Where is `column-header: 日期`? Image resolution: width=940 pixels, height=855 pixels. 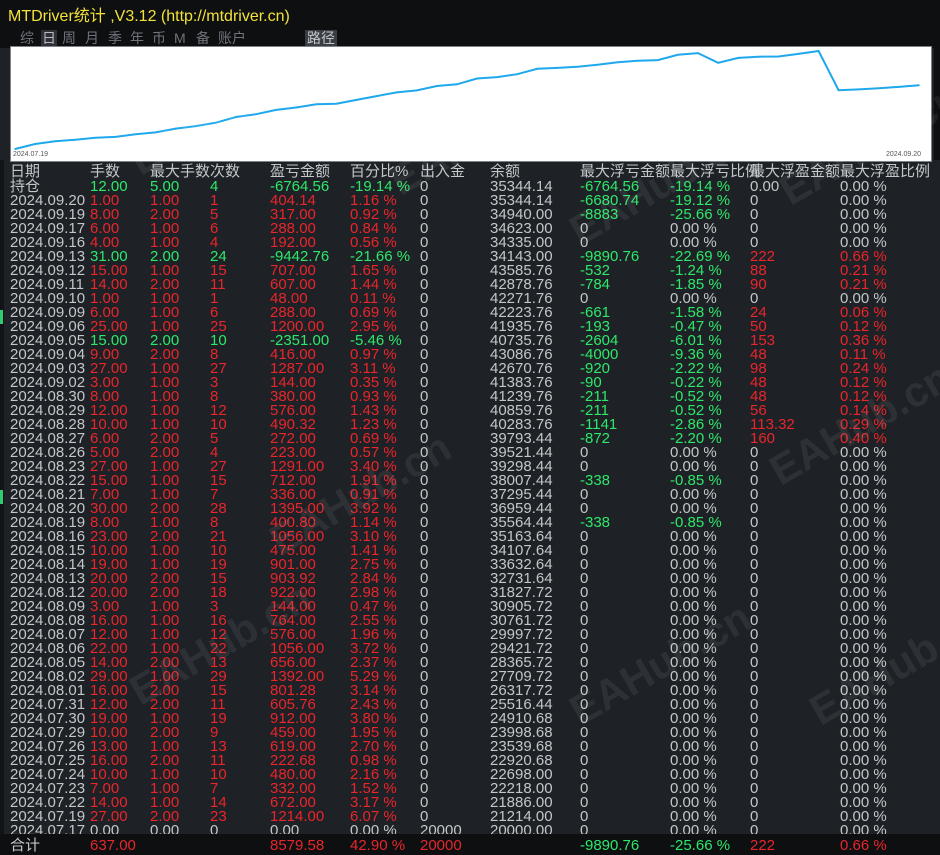 column-header: 日期 is located at coordinates (25, 171).